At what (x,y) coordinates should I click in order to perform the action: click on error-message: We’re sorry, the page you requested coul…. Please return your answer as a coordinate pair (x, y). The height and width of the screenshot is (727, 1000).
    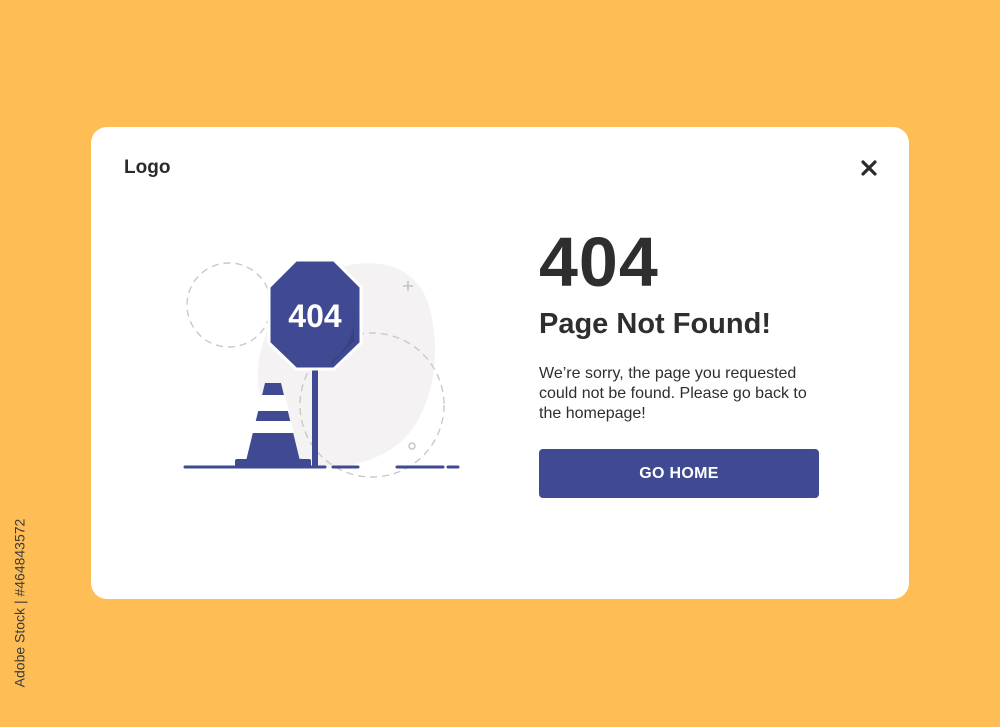
    Looking at the image, I should click on (673, 393).